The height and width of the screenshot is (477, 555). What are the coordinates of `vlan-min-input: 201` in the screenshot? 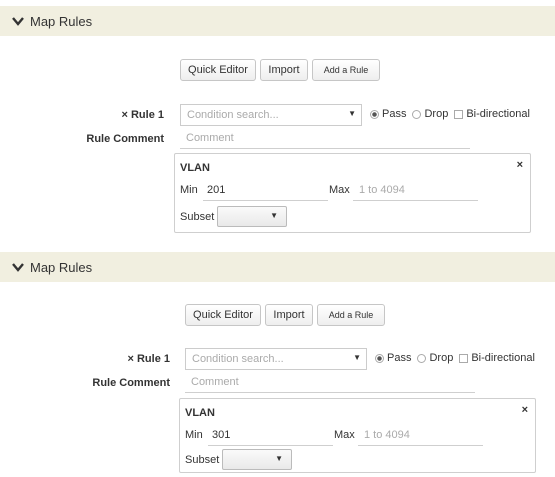 It's located at (265, 191).